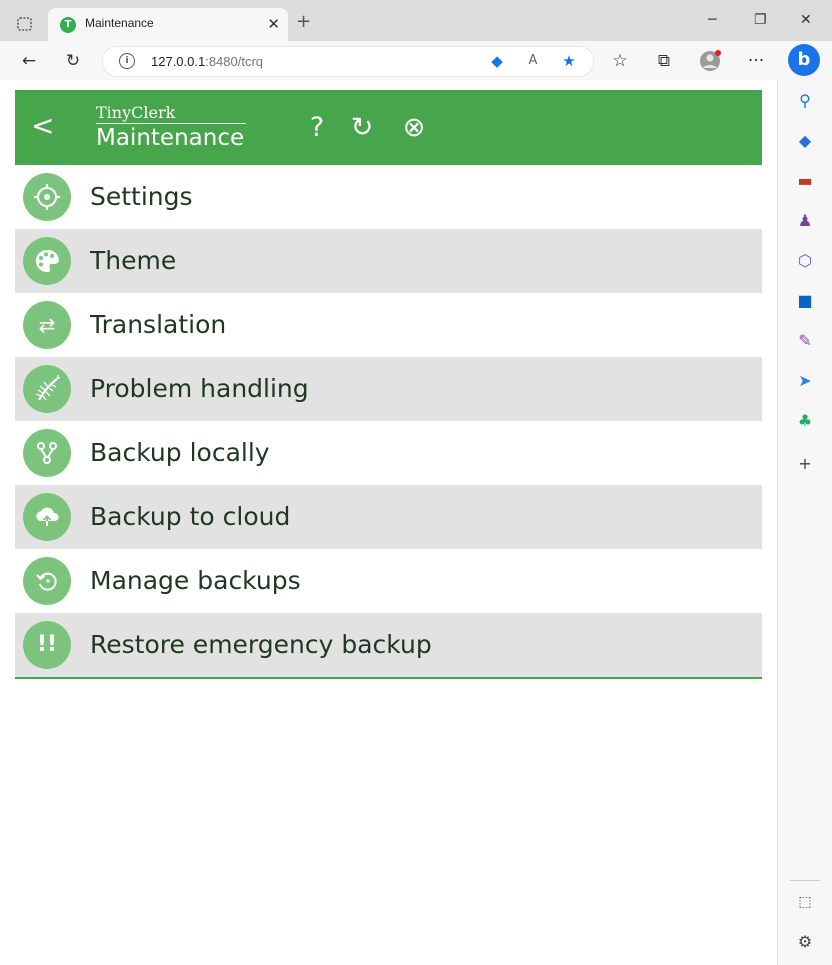 Image resolution: width=832 pixels, height=965 pixels. I want to click on shopping-tag-icon: ◆, so click(805, 141).